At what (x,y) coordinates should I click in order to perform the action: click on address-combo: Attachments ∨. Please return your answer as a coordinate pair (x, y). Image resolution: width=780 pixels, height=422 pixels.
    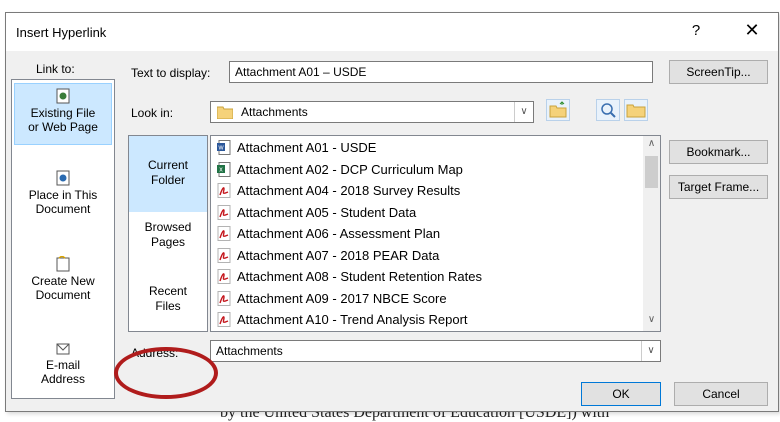
    Looking at the image, I should click on (435, 351).